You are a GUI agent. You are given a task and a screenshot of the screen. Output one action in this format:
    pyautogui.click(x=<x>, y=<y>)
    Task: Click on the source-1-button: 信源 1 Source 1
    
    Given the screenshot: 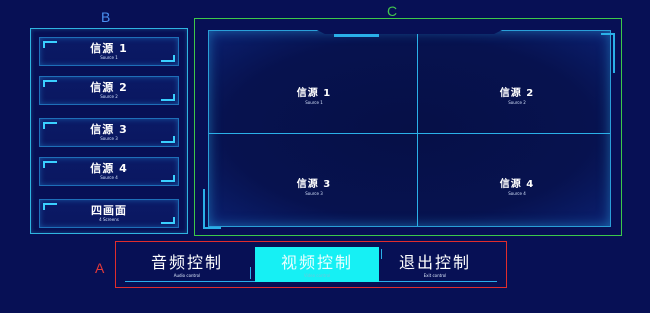 What is the action you would take?
    pyautogui.click(x=109, y=51)
    